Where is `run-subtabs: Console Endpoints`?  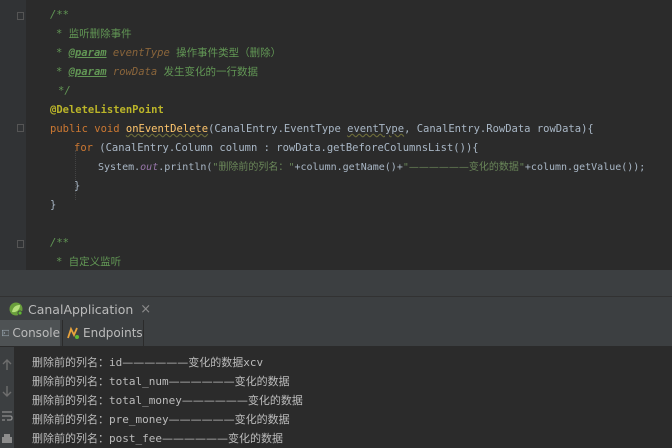 run-subtabs: Console Endpoints is located at coordinates (336, 333).